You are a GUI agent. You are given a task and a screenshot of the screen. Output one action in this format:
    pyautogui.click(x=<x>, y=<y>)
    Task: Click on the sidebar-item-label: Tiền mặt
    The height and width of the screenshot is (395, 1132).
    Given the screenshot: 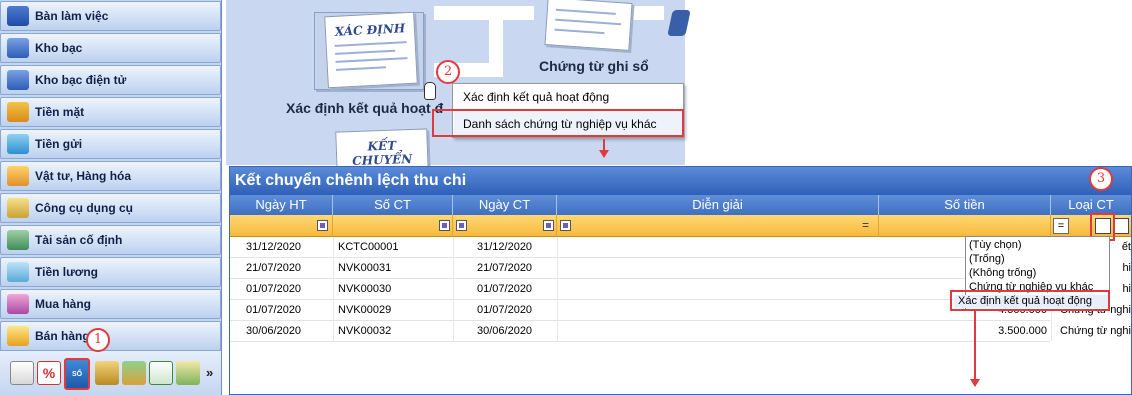 What is the action you would take?
    pyautogui.click(x=60, y=112)
    